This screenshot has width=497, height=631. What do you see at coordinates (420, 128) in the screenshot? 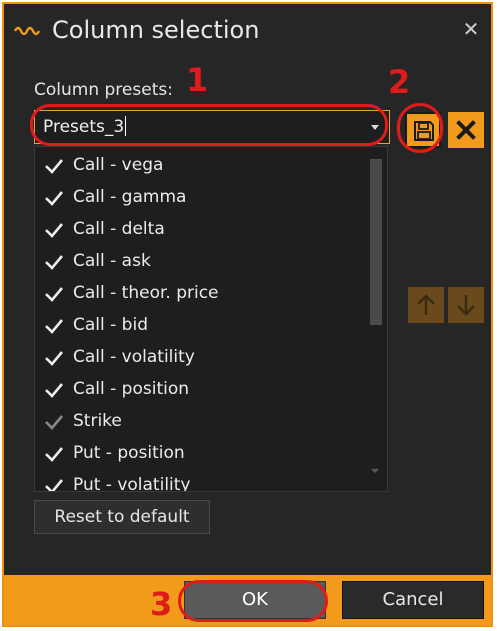
I see `annotation-ring-save` at bounding box center [420, 128].